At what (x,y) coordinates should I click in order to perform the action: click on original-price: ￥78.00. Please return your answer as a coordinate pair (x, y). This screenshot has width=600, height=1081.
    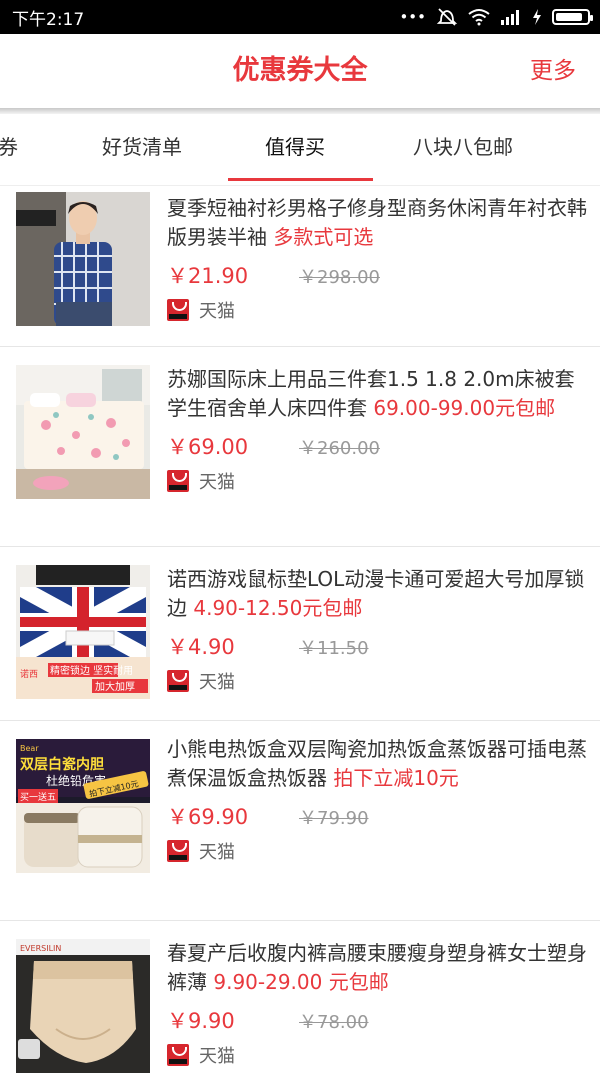
    Looking at the image, I should click on (334, 1022).